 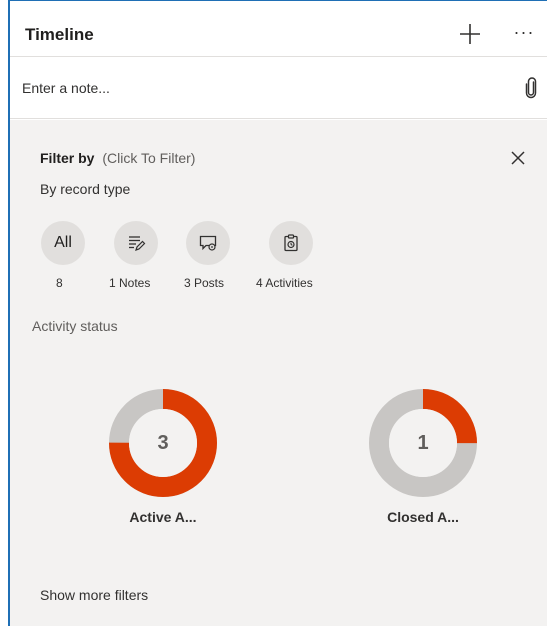 What do you see at coordinates (67, 158) in the screenshot?
I see `filter-by-label: Filter by` at bounding box center [67, 158].